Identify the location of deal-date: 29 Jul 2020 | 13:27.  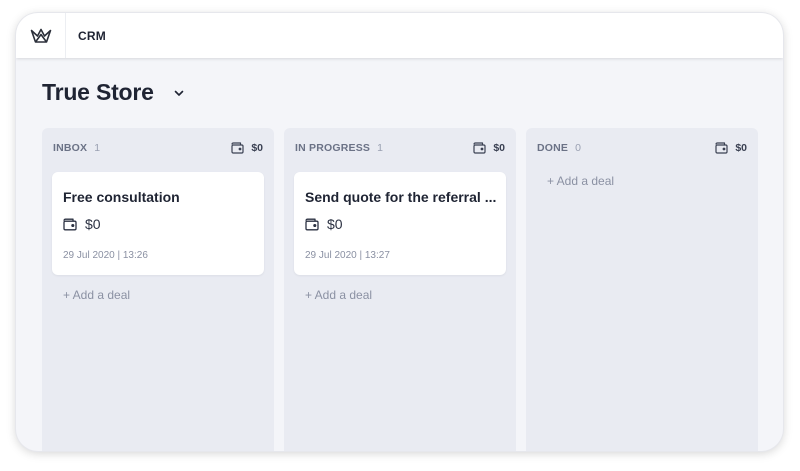
(347, 255).